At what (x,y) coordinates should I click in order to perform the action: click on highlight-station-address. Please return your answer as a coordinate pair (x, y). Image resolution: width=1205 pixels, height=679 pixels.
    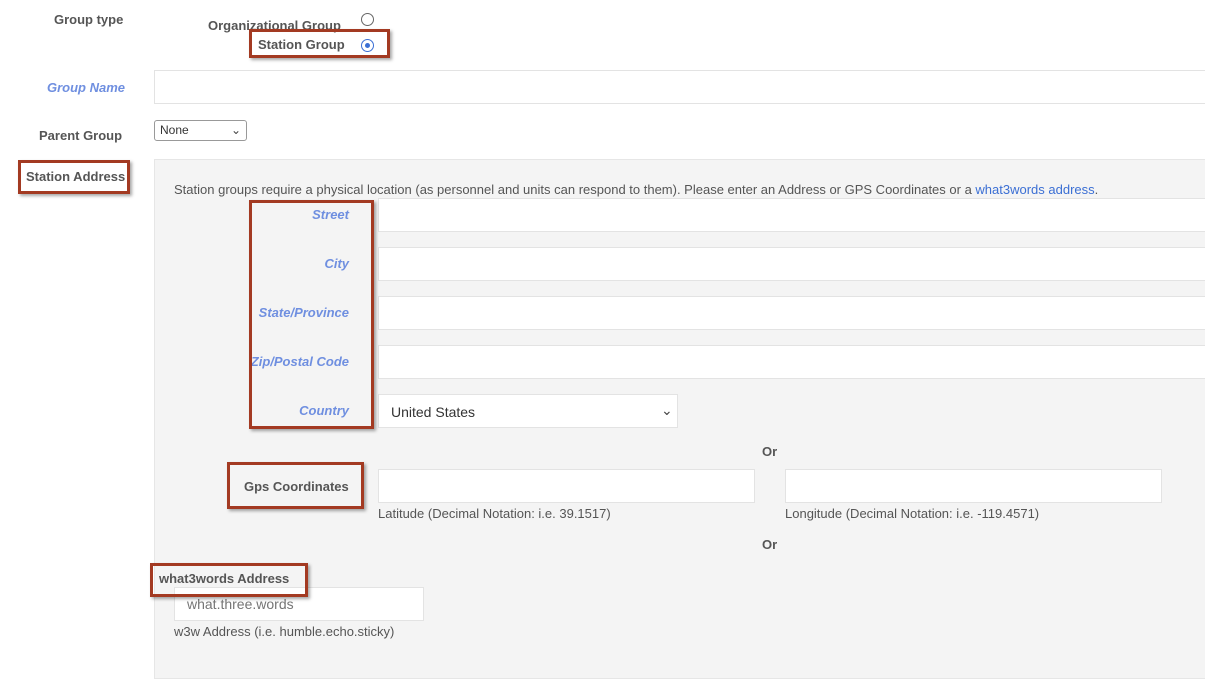
    Looking at the image, I should click on (74, 177).